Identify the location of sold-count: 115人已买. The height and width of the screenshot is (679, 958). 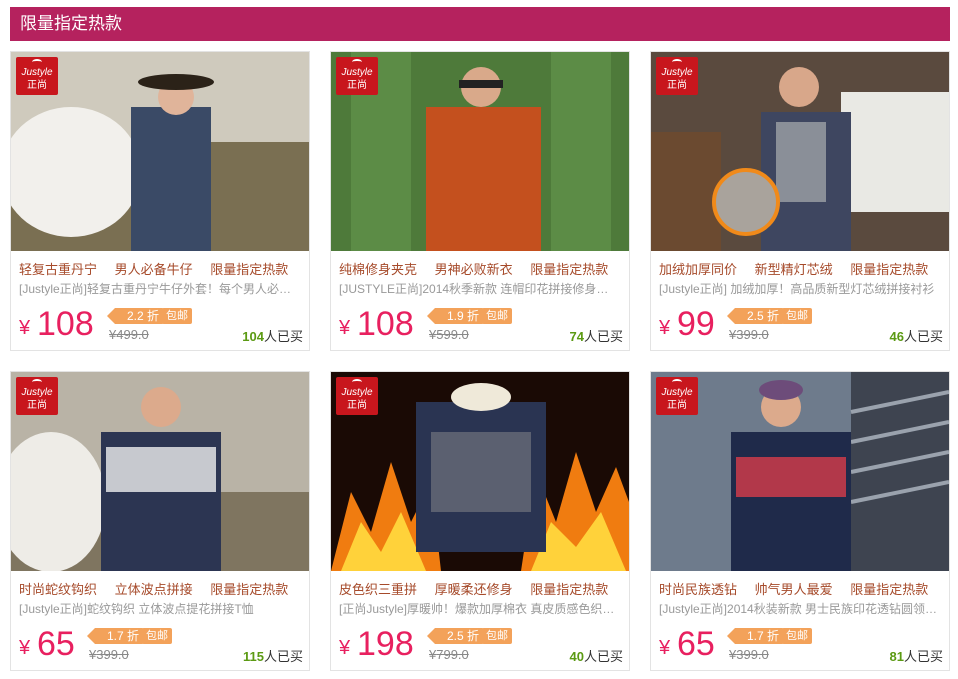
(273, 656).